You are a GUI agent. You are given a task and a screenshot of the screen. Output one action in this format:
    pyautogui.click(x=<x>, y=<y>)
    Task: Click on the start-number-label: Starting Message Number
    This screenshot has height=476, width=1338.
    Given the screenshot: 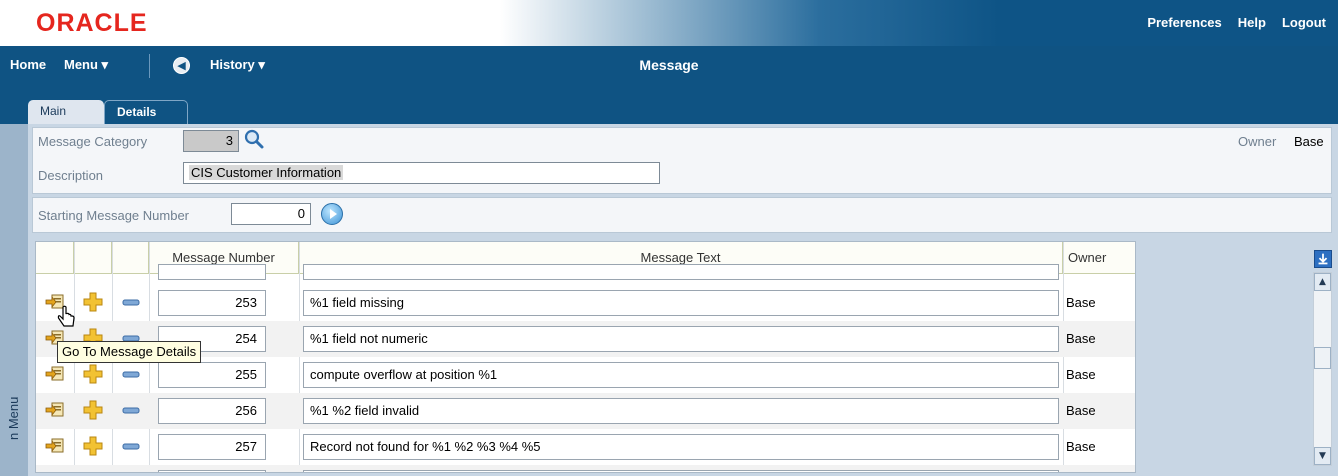 What is the action you would take?
    pyautogui.click(x=114, y=215)
    